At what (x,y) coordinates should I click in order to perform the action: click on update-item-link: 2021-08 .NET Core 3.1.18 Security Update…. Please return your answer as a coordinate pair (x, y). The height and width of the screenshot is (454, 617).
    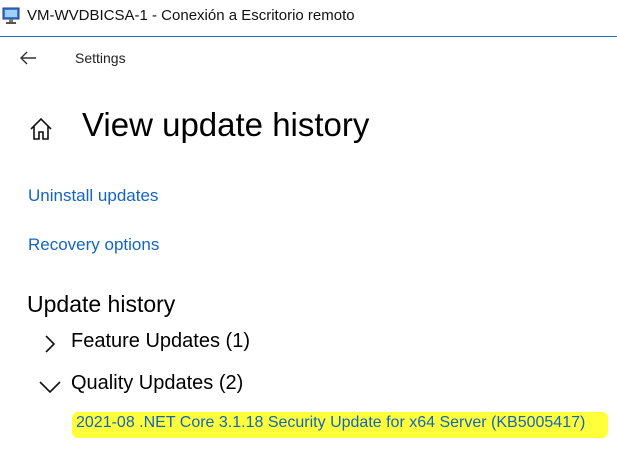
    Looking at the image, I should click on (330, 423).